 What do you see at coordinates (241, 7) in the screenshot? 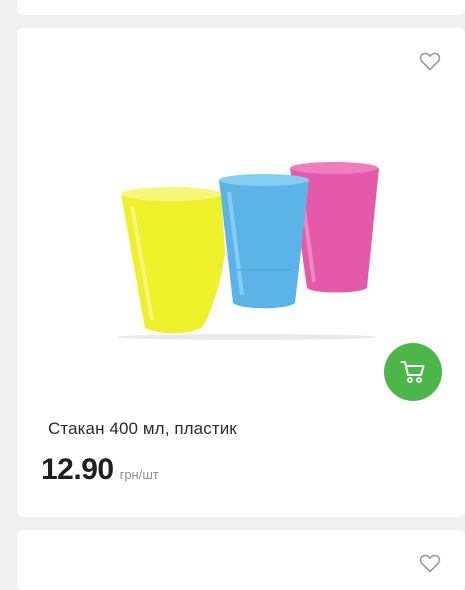
I see `product-card-previous` at bounding box center [241, 7].